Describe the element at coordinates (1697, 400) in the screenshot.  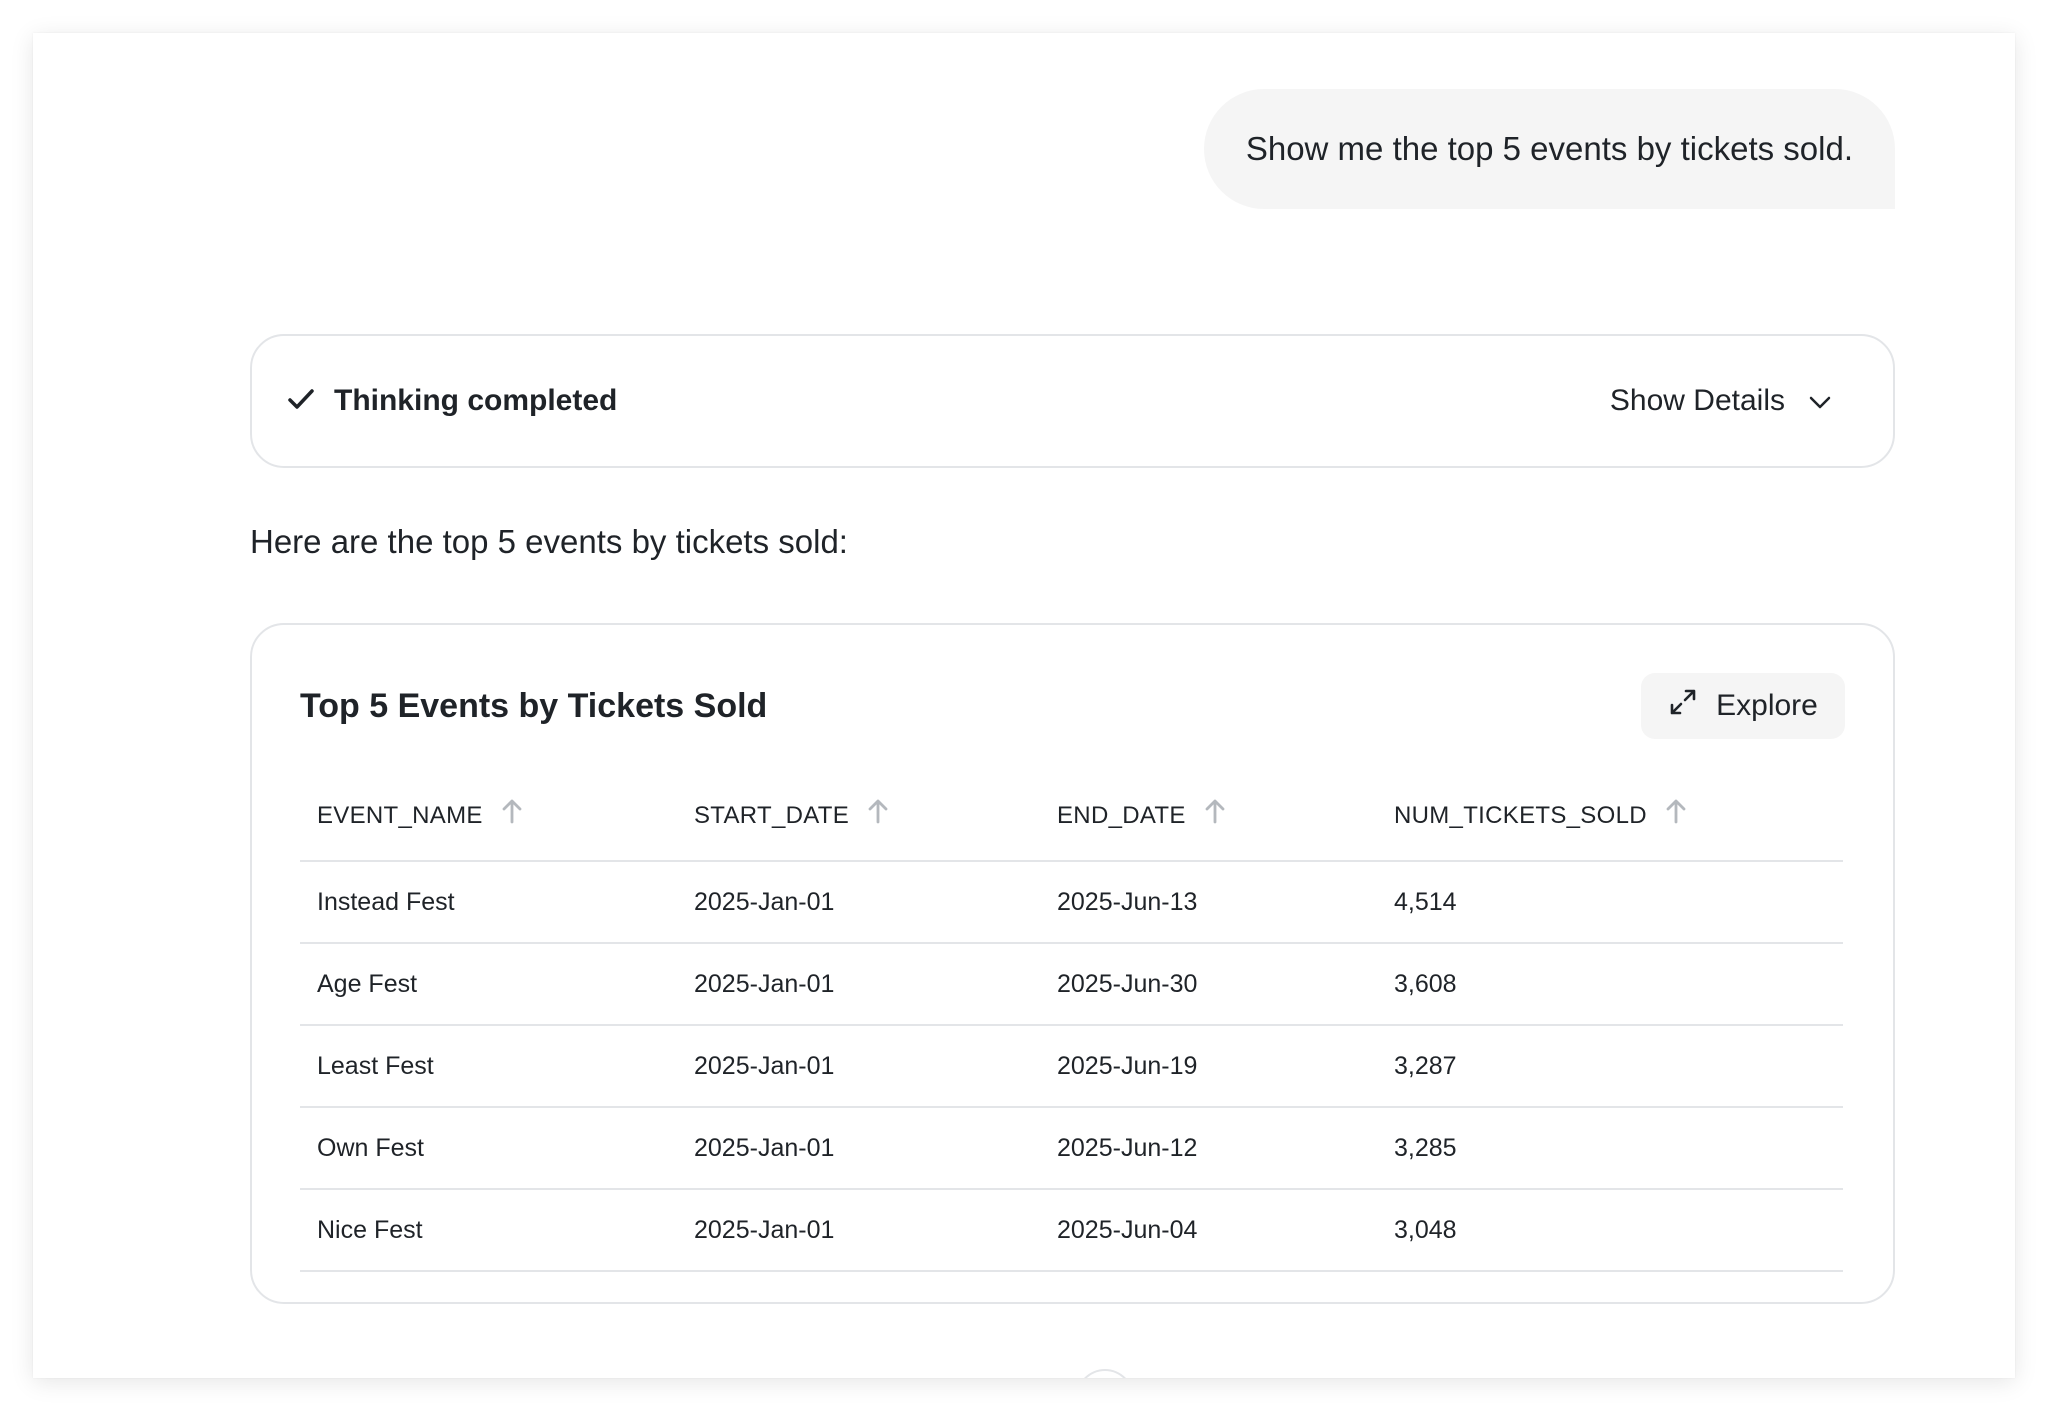
I see `show-details-label: Show Details` at that location.